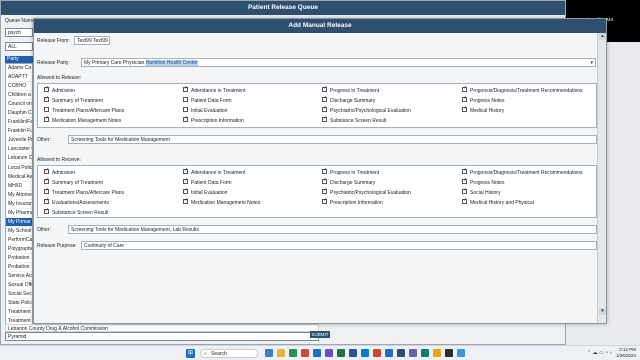 The height and width of the screenshot is (360, 640). Describe the element at coordinates (481, 192) in the screenshot. I see `checkbox-item: Social History` at that location.